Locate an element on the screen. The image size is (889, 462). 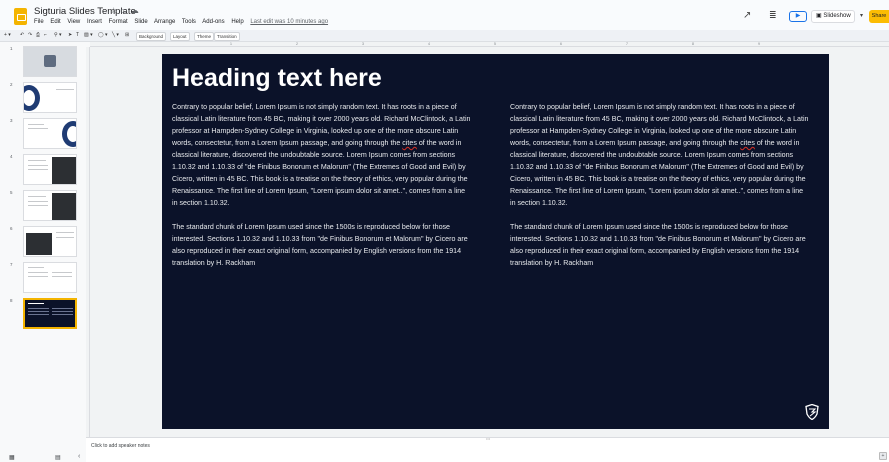
comment-icon: ≣ is located at coordinates (773, 15).